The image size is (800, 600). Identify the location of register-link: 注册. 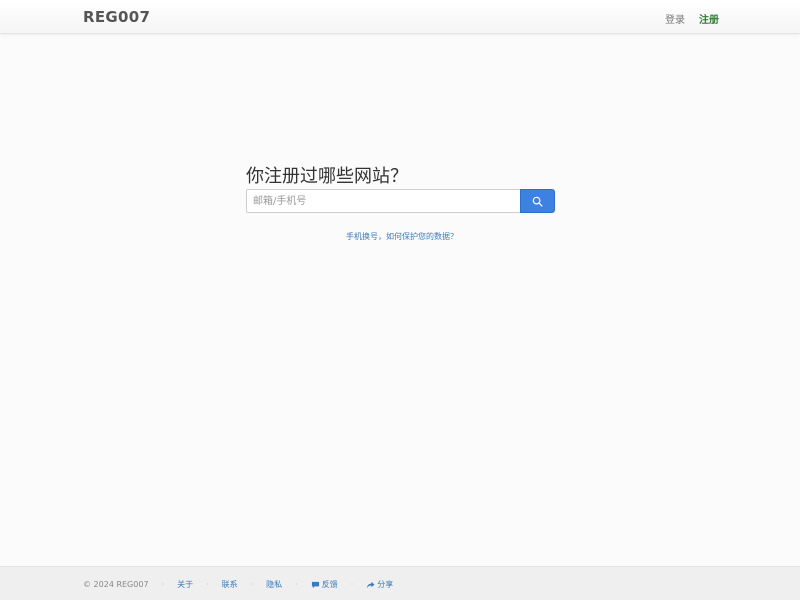
(709, 18).